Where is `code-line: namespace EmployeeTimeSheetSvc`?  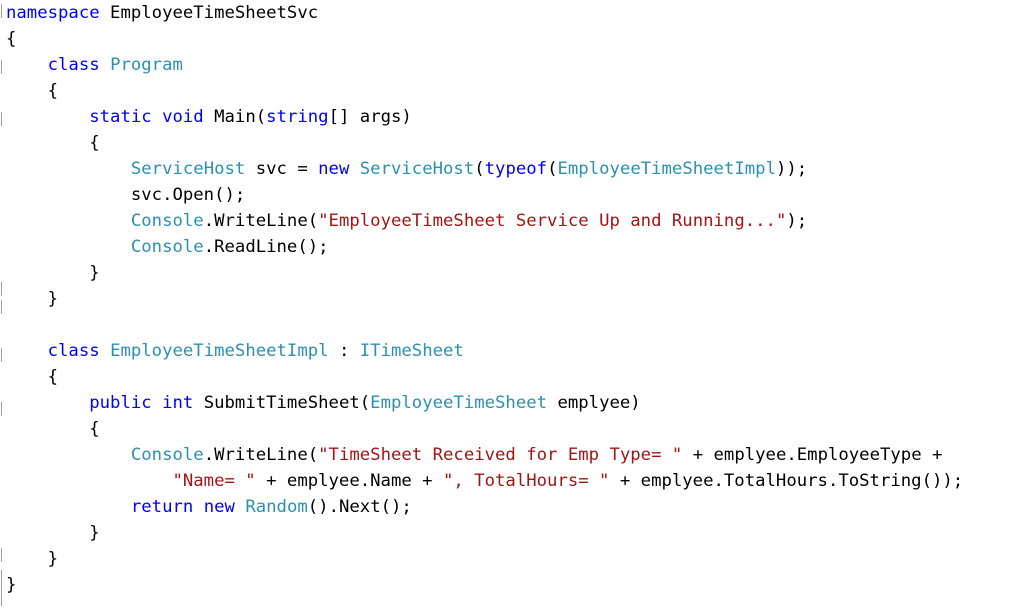
code-line: namespace EmployeeTimeSheetSvc is located at coordinates (484, 13).